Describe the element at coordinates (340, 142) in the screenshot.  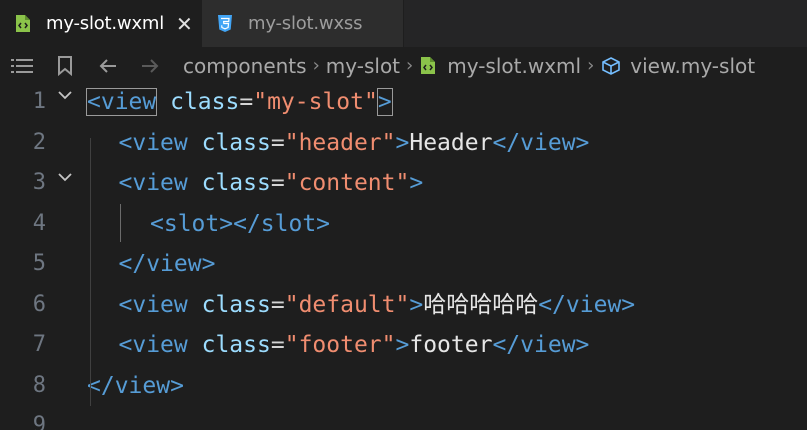
I see `code-token-str: "header"` at that location.